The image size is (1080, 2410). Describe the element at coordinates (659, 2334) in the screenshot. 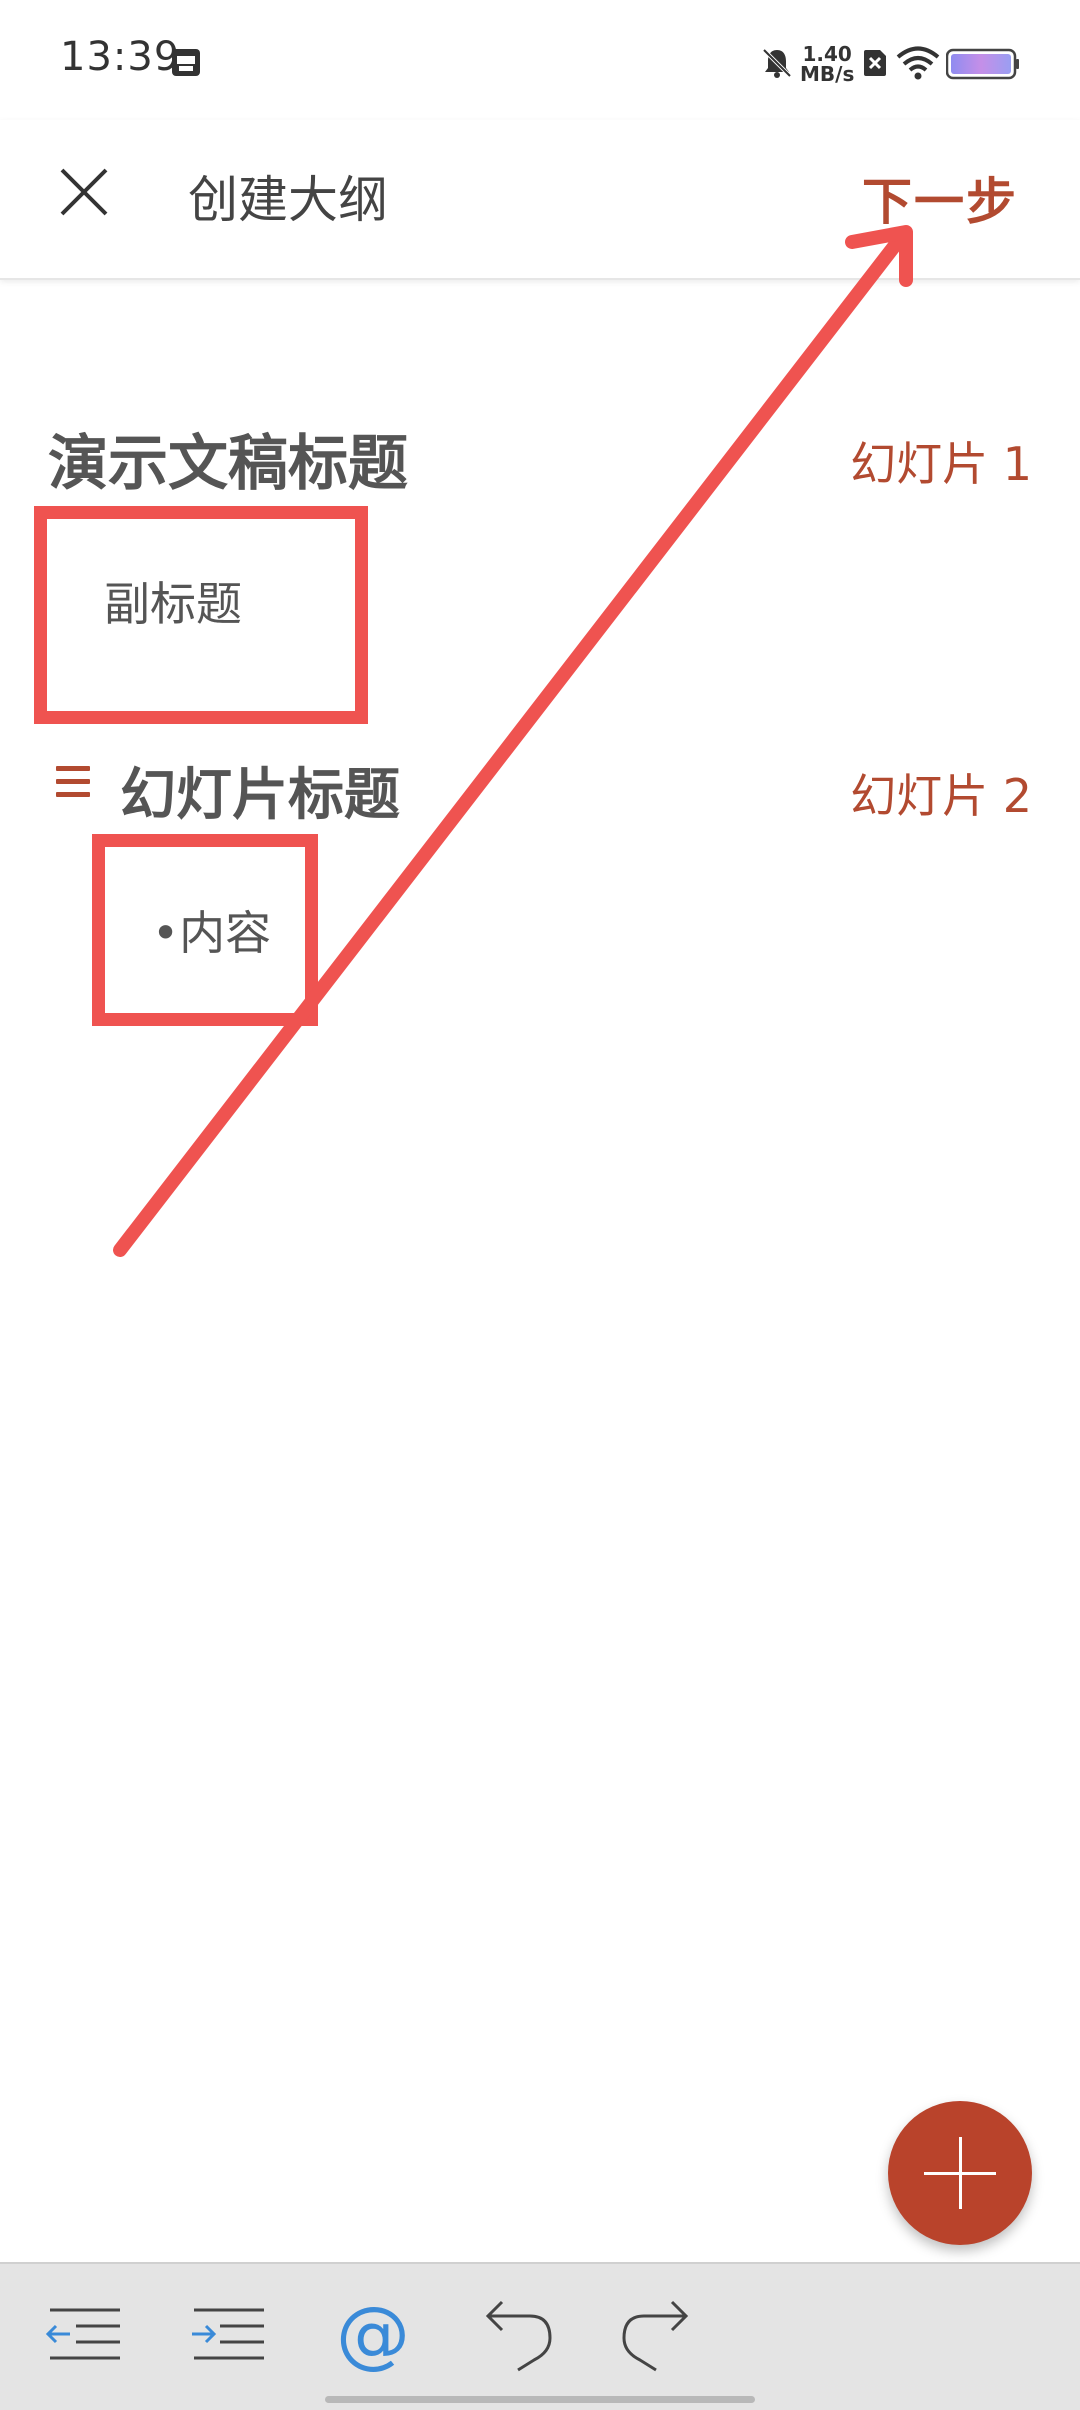

I see `redo-icon` at that location.